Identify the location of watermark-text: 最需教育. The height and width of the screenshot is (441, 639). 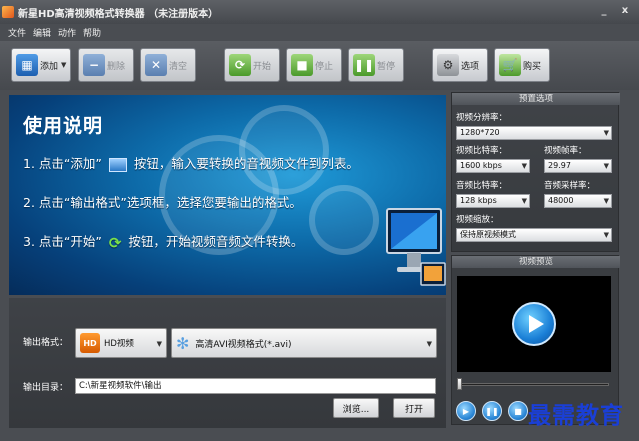
(576, 415).